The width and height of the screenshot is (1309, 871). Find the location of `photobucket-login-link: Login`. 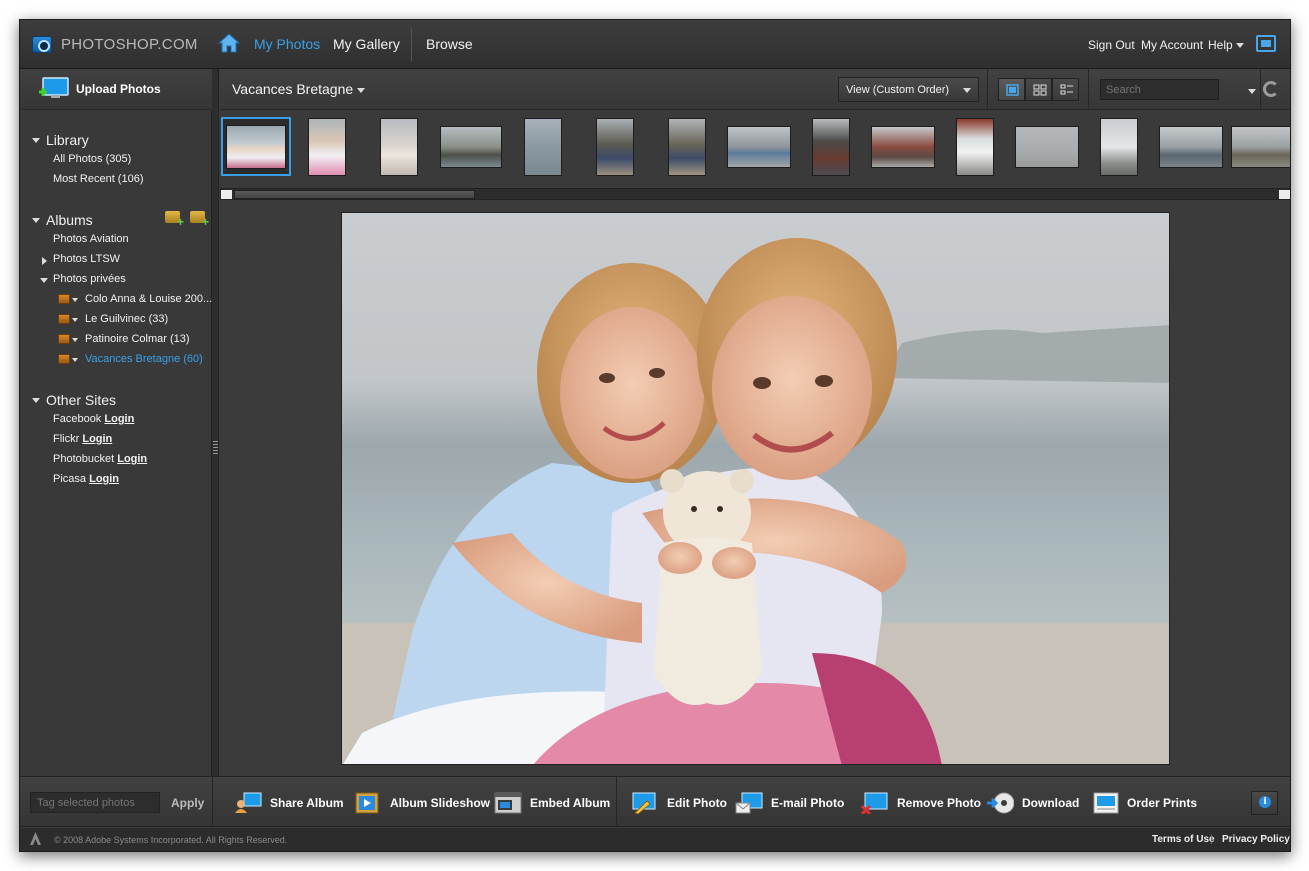

photobucket-login-link: Login is located at coordinates (132, 459).